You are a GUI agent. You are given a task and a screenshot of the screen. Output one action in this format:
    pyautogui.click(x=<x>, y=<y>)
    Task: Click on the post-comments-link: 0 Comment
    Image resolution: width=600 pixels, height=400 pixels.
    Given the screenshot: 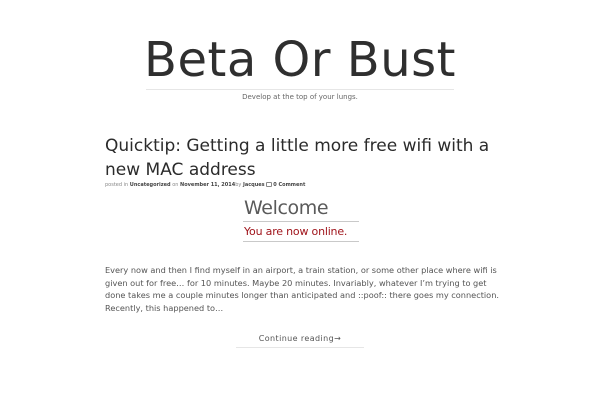 What is the action you would take?
    pyautogui.click(x=289, y=185)
    